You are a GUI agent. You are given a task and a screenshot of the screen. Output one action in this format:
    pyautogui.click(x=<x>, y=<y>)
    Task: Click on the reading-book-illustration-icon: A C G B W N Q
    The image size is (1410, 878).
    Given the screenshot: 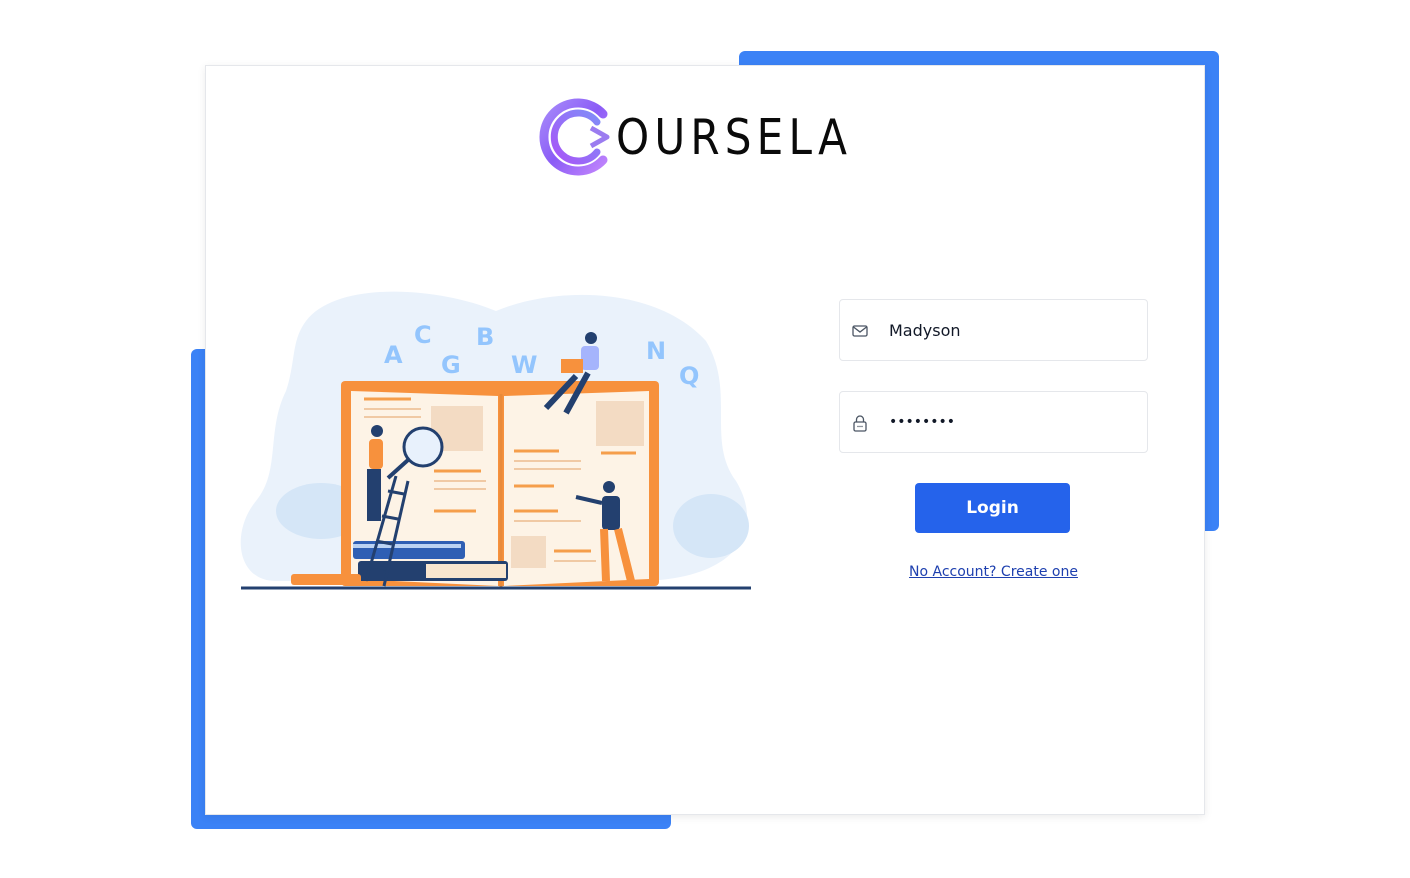 What is the action you would take?
    pyautogui.click(x=495, y=440)
    